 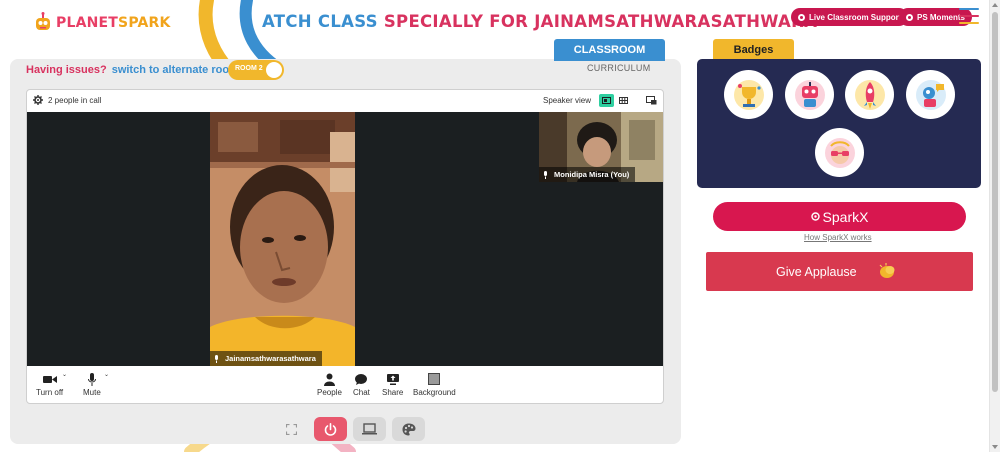 What do you see at coordinates (249, 68) in the screenshot?
I see `room-toggle-label: ROOM 2` at bounding box center [249, 68].